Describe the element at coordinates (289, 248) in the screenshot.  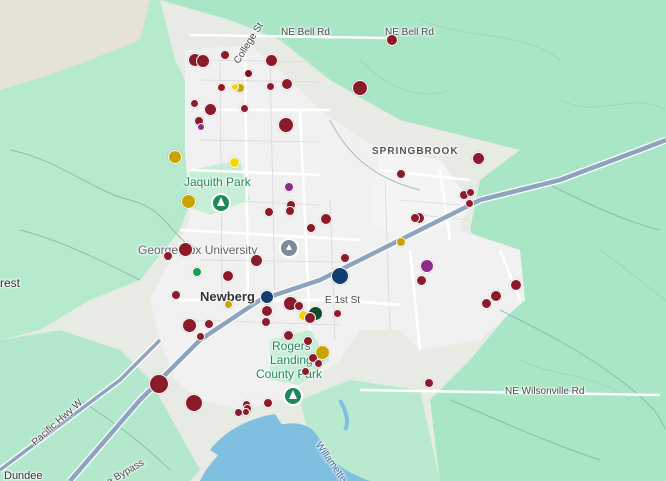
I see `graduation-cap-icon: ▲` at that location.